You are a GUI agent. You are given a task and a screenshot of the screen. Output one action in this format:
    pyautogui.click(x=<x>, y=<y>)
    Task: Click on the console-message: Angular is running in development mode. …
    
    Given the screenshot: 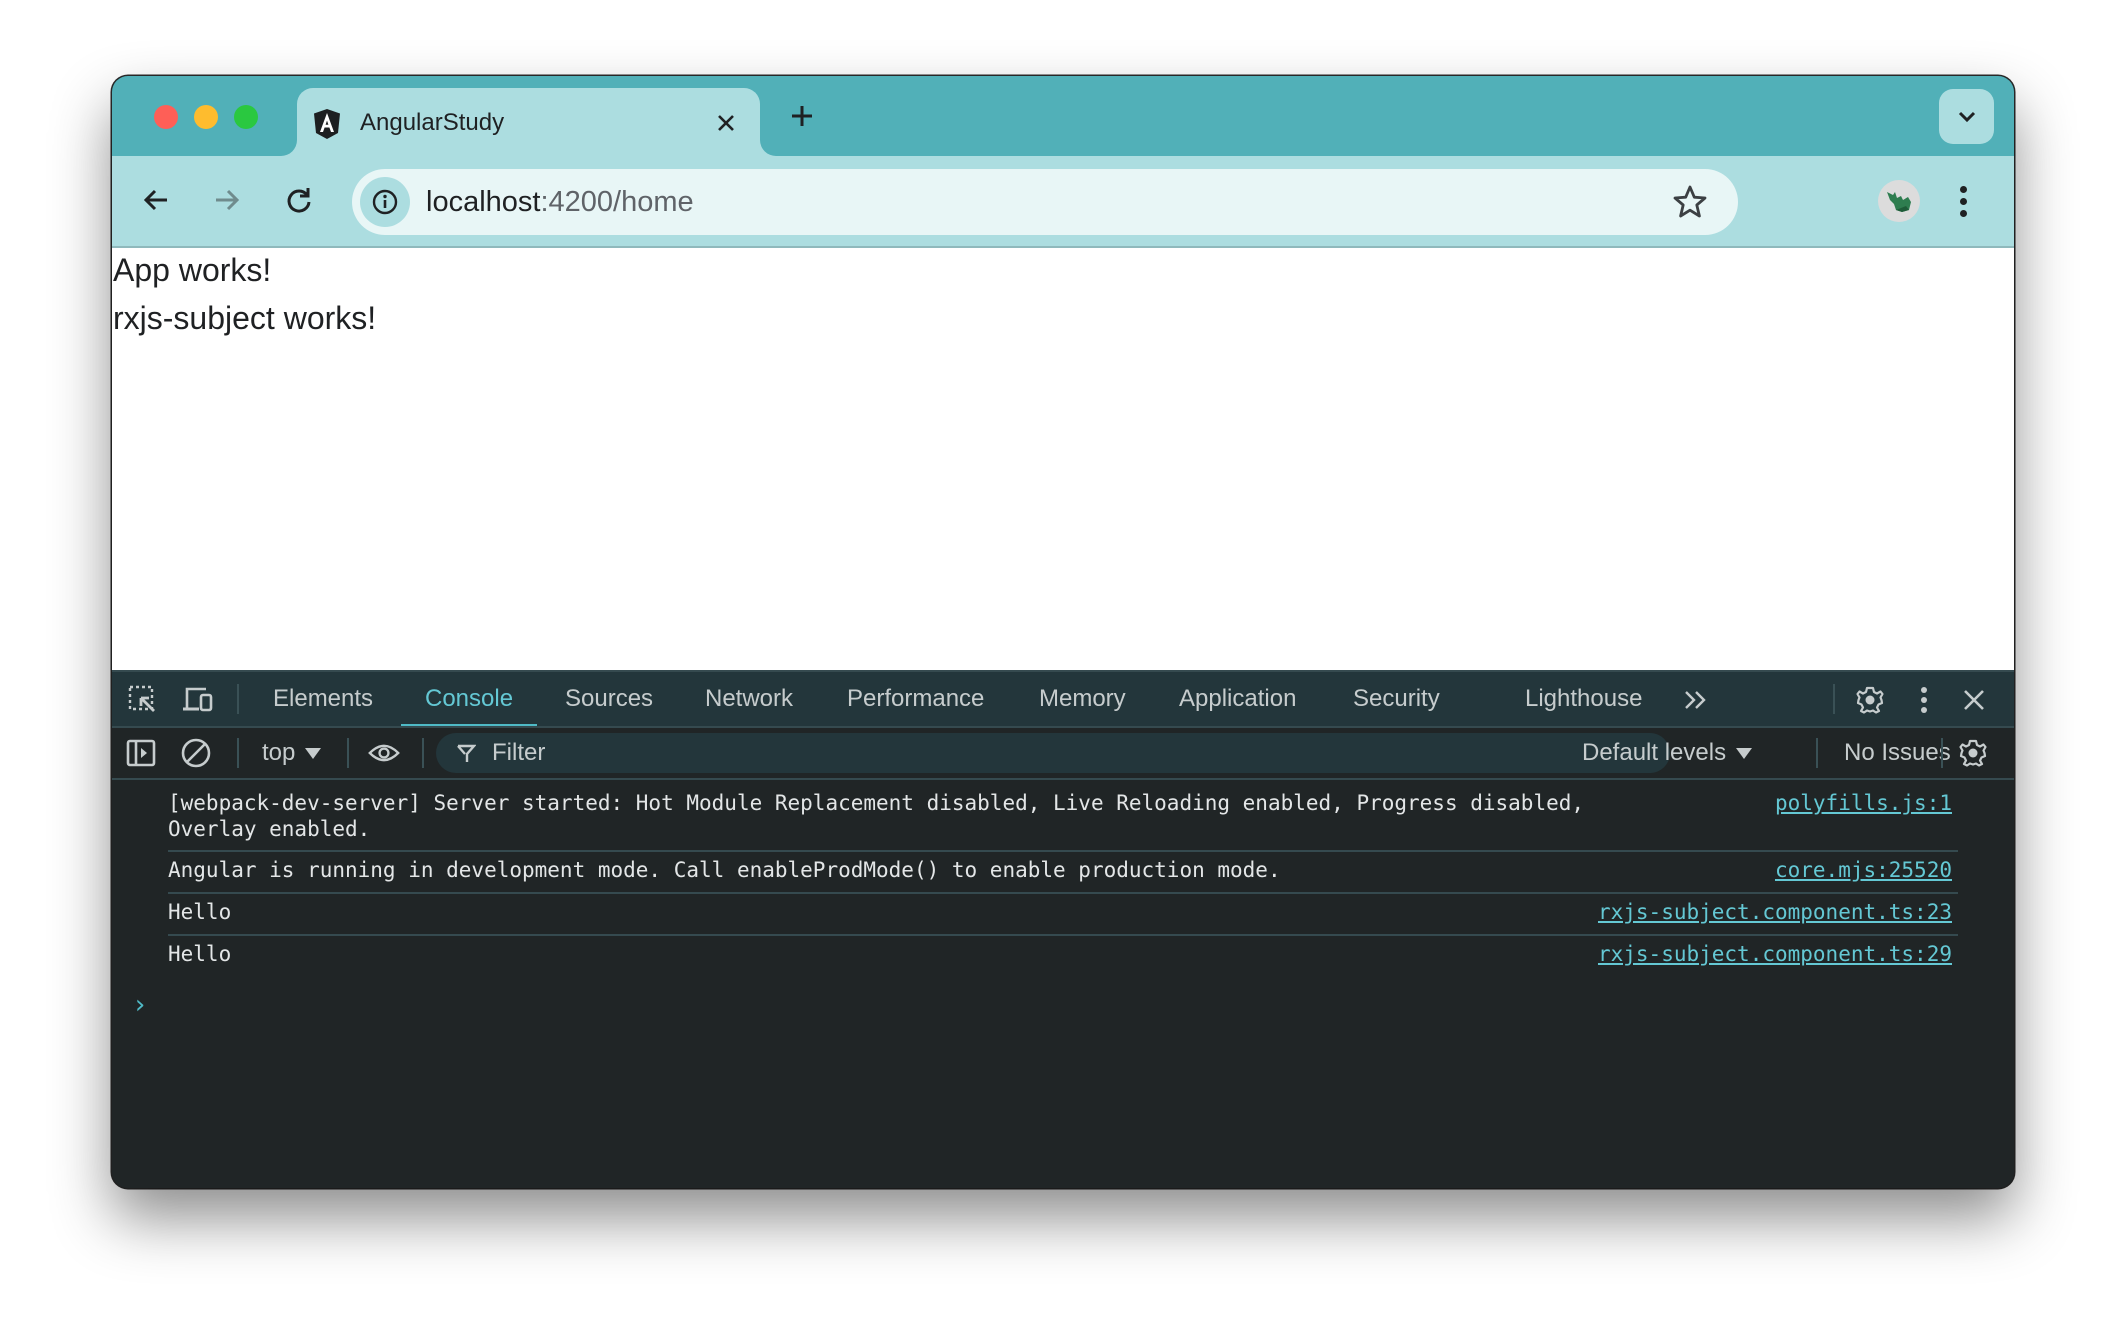 What is the action you would take?
    pyautogui.click(x=1063, y=872)
    